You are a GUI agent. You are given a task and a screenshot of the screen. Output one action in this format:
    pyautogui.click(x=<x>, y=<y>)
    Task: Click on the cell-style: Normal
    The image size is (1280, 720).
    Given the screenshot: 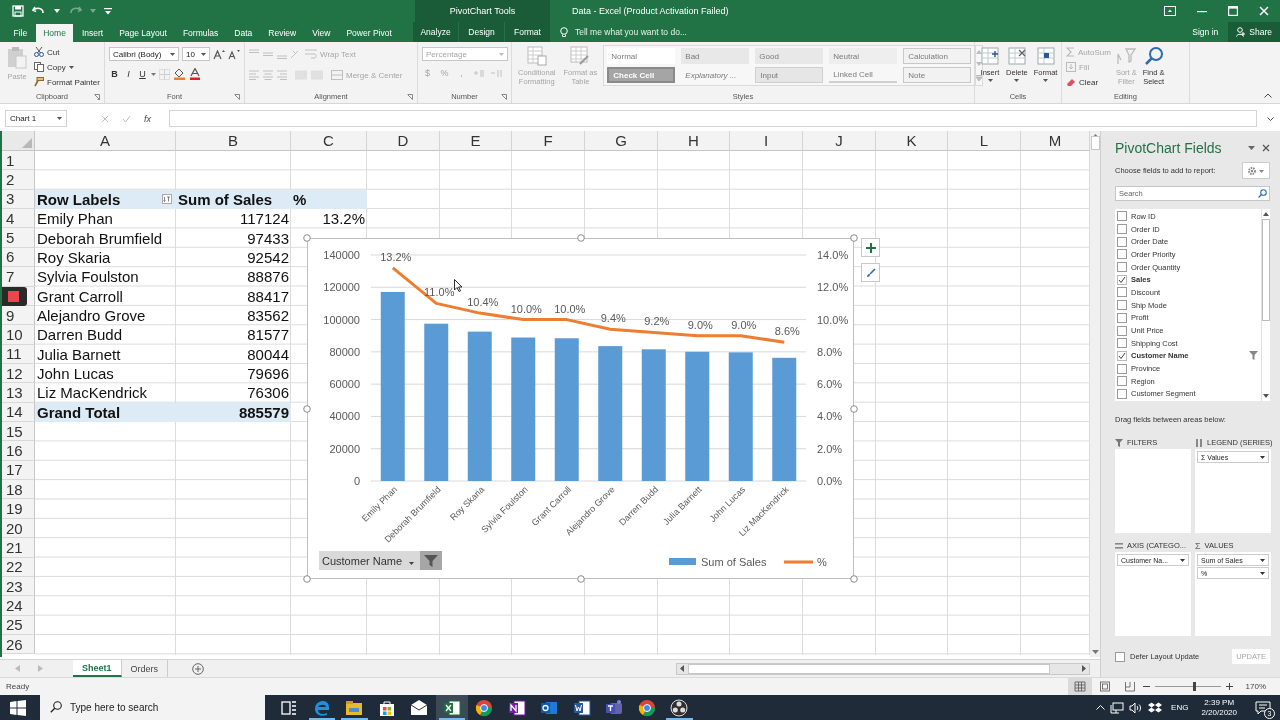 What is the action you would take?
    pyautogui.click(x=641, y=56)
    